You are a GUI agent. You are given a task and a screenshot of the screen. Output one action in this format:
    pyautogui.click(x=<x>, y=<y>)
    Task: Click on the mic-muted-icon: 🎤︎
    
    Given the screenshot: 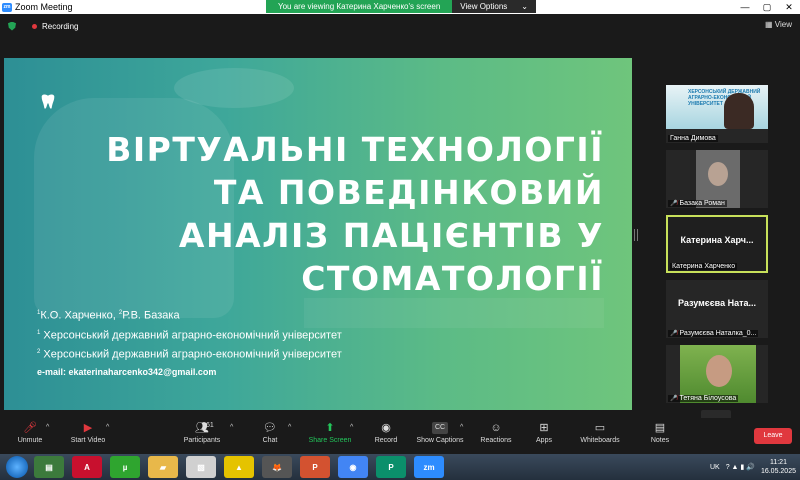 What is the action you would take?
    pyautogui.click(x=30, y=428)
    